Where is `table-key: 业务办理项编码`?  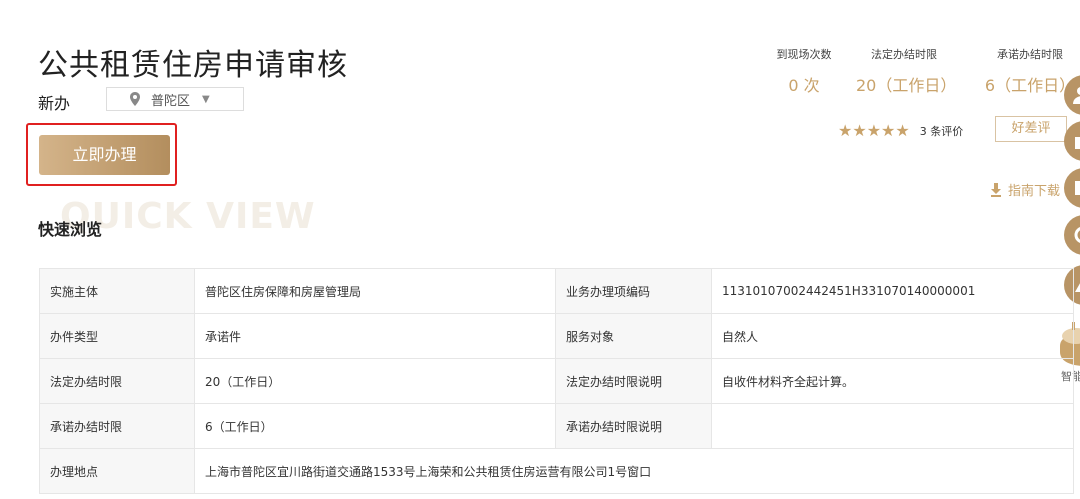 table-key: 业务办理项编码 is located at coordinates (633, 291).